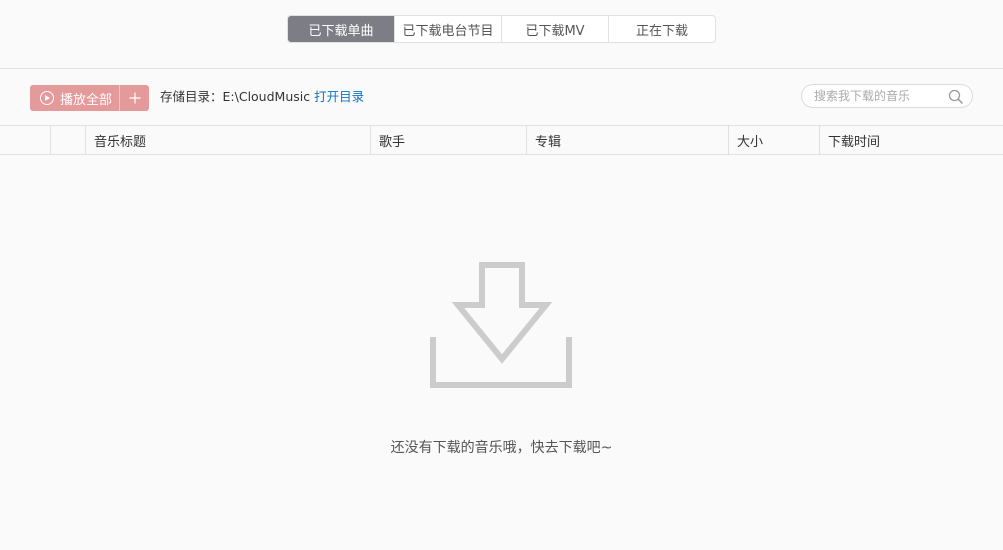  I want to click on storage-path: E:\CloudMusic, so click(266, 96).